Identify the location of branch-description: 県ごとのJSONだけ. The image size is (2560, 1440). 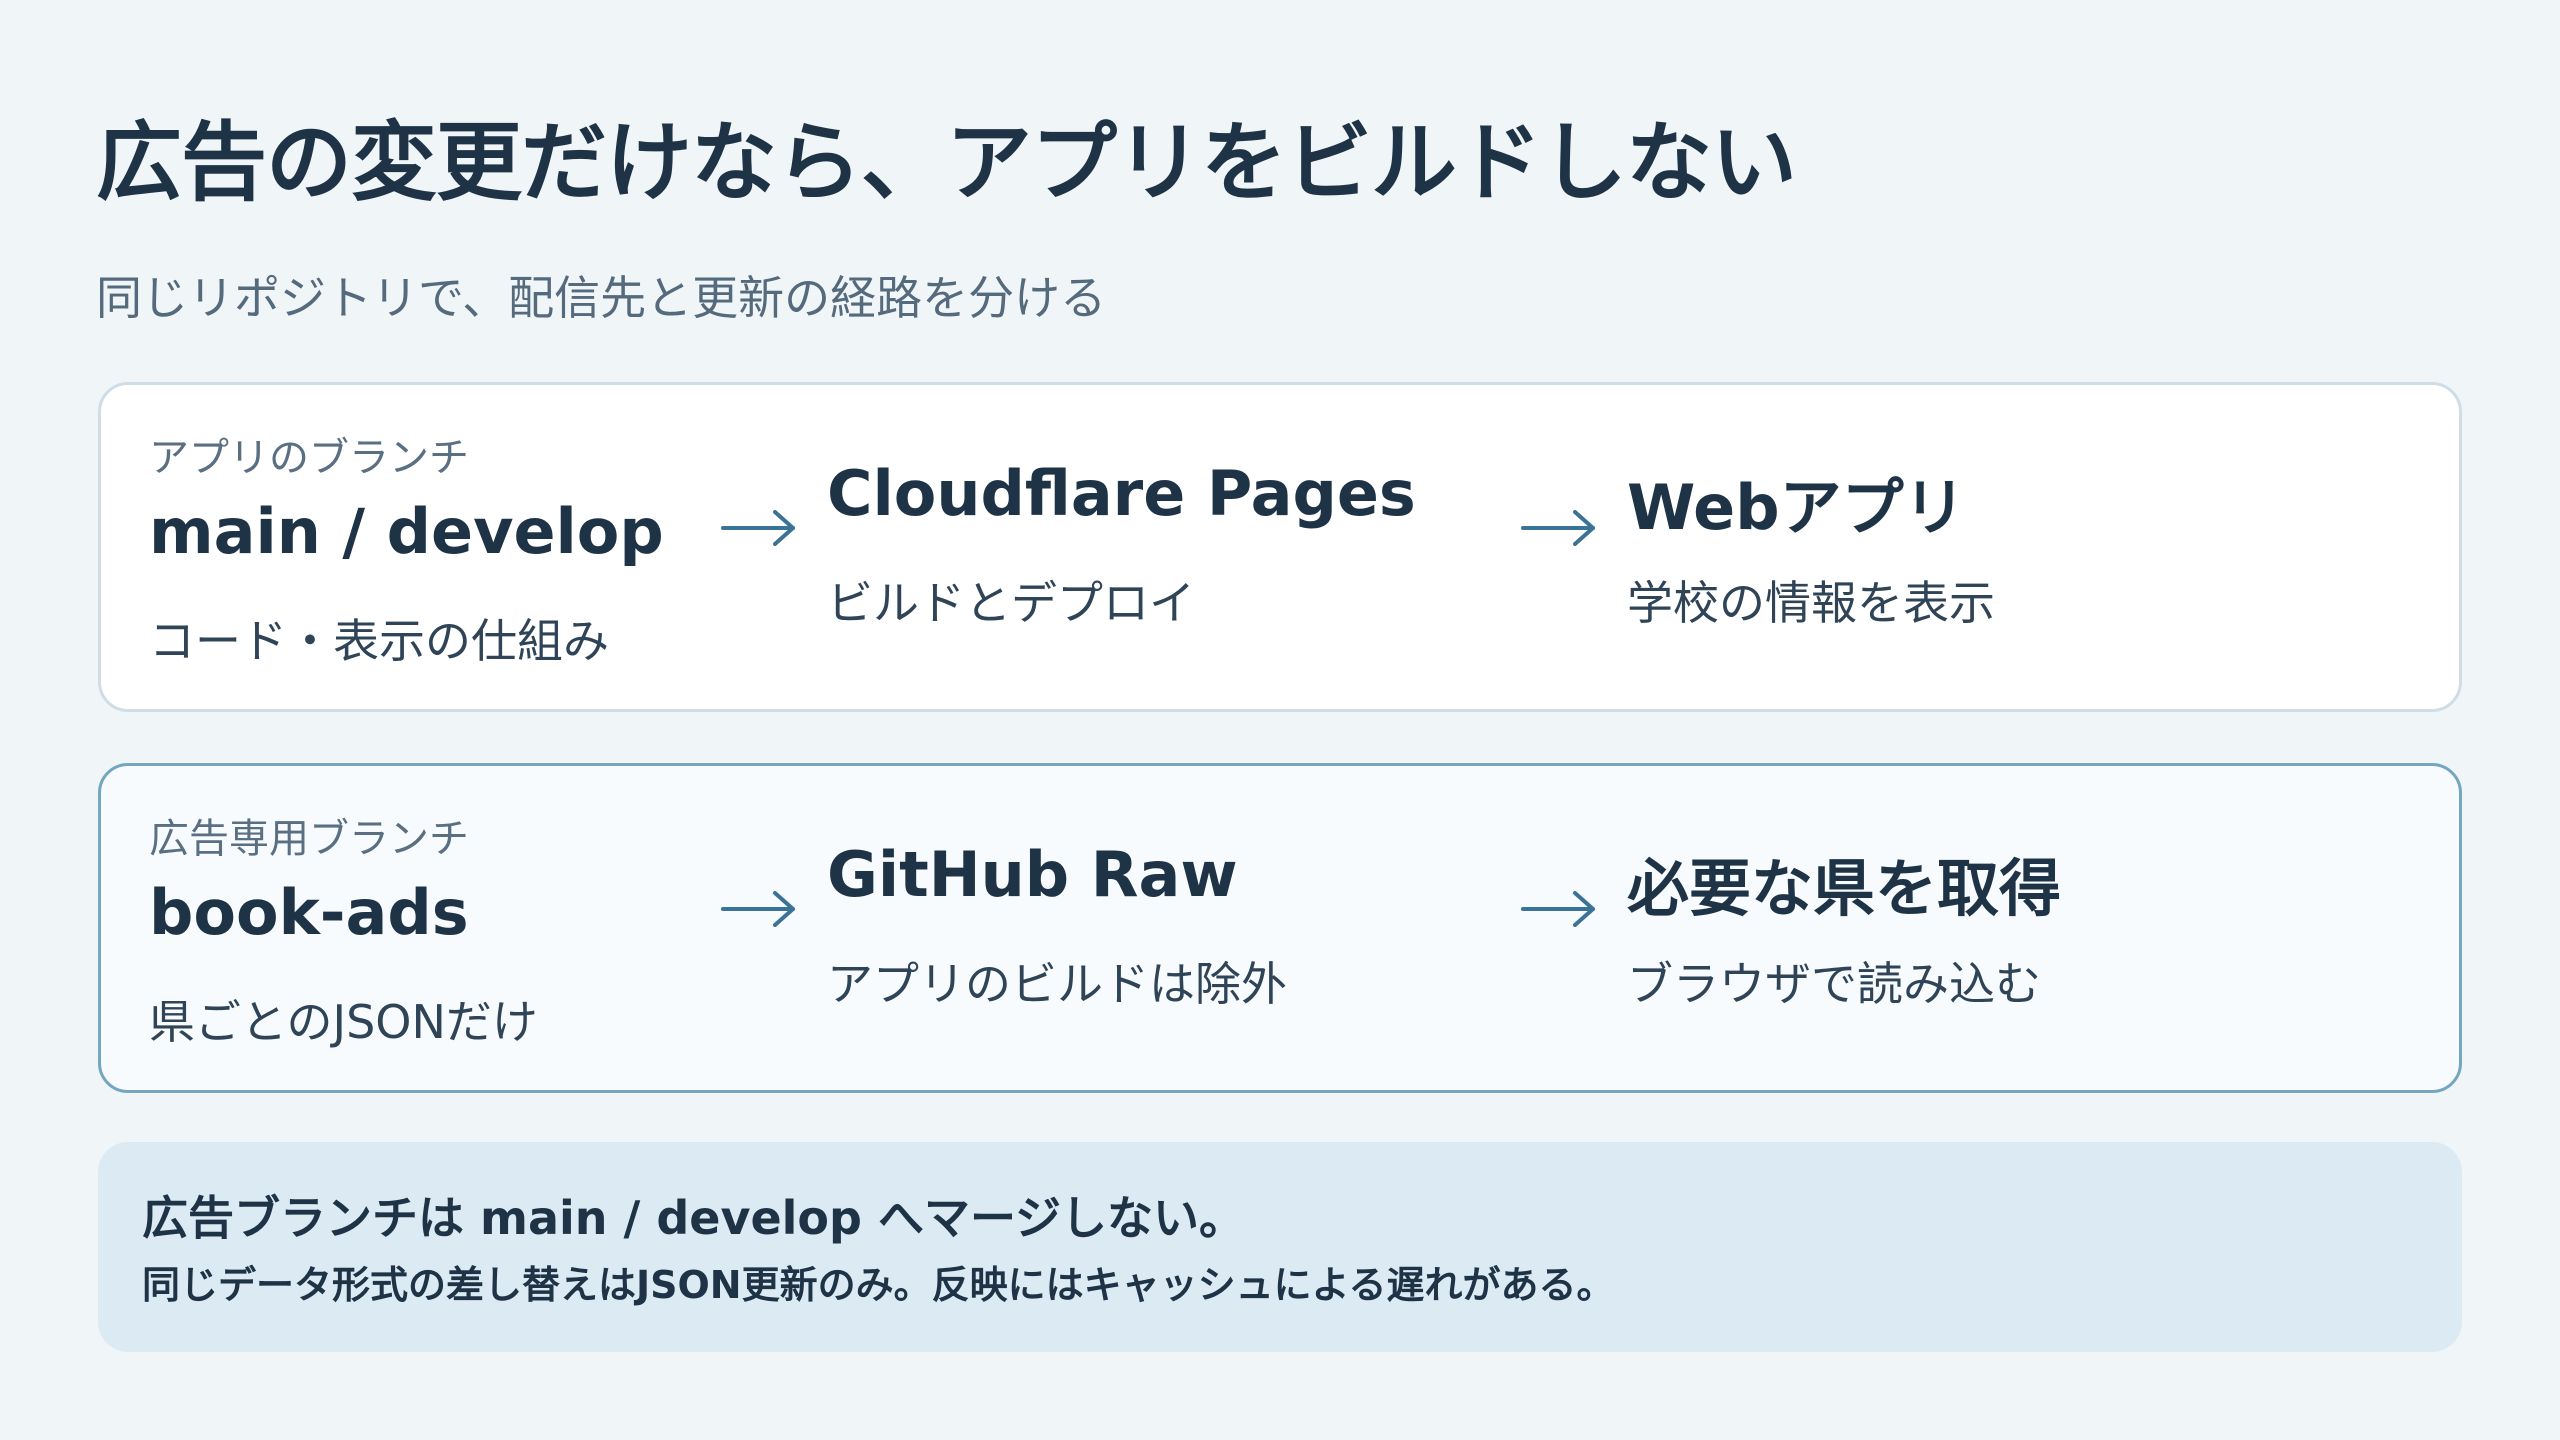
(343, 1022).